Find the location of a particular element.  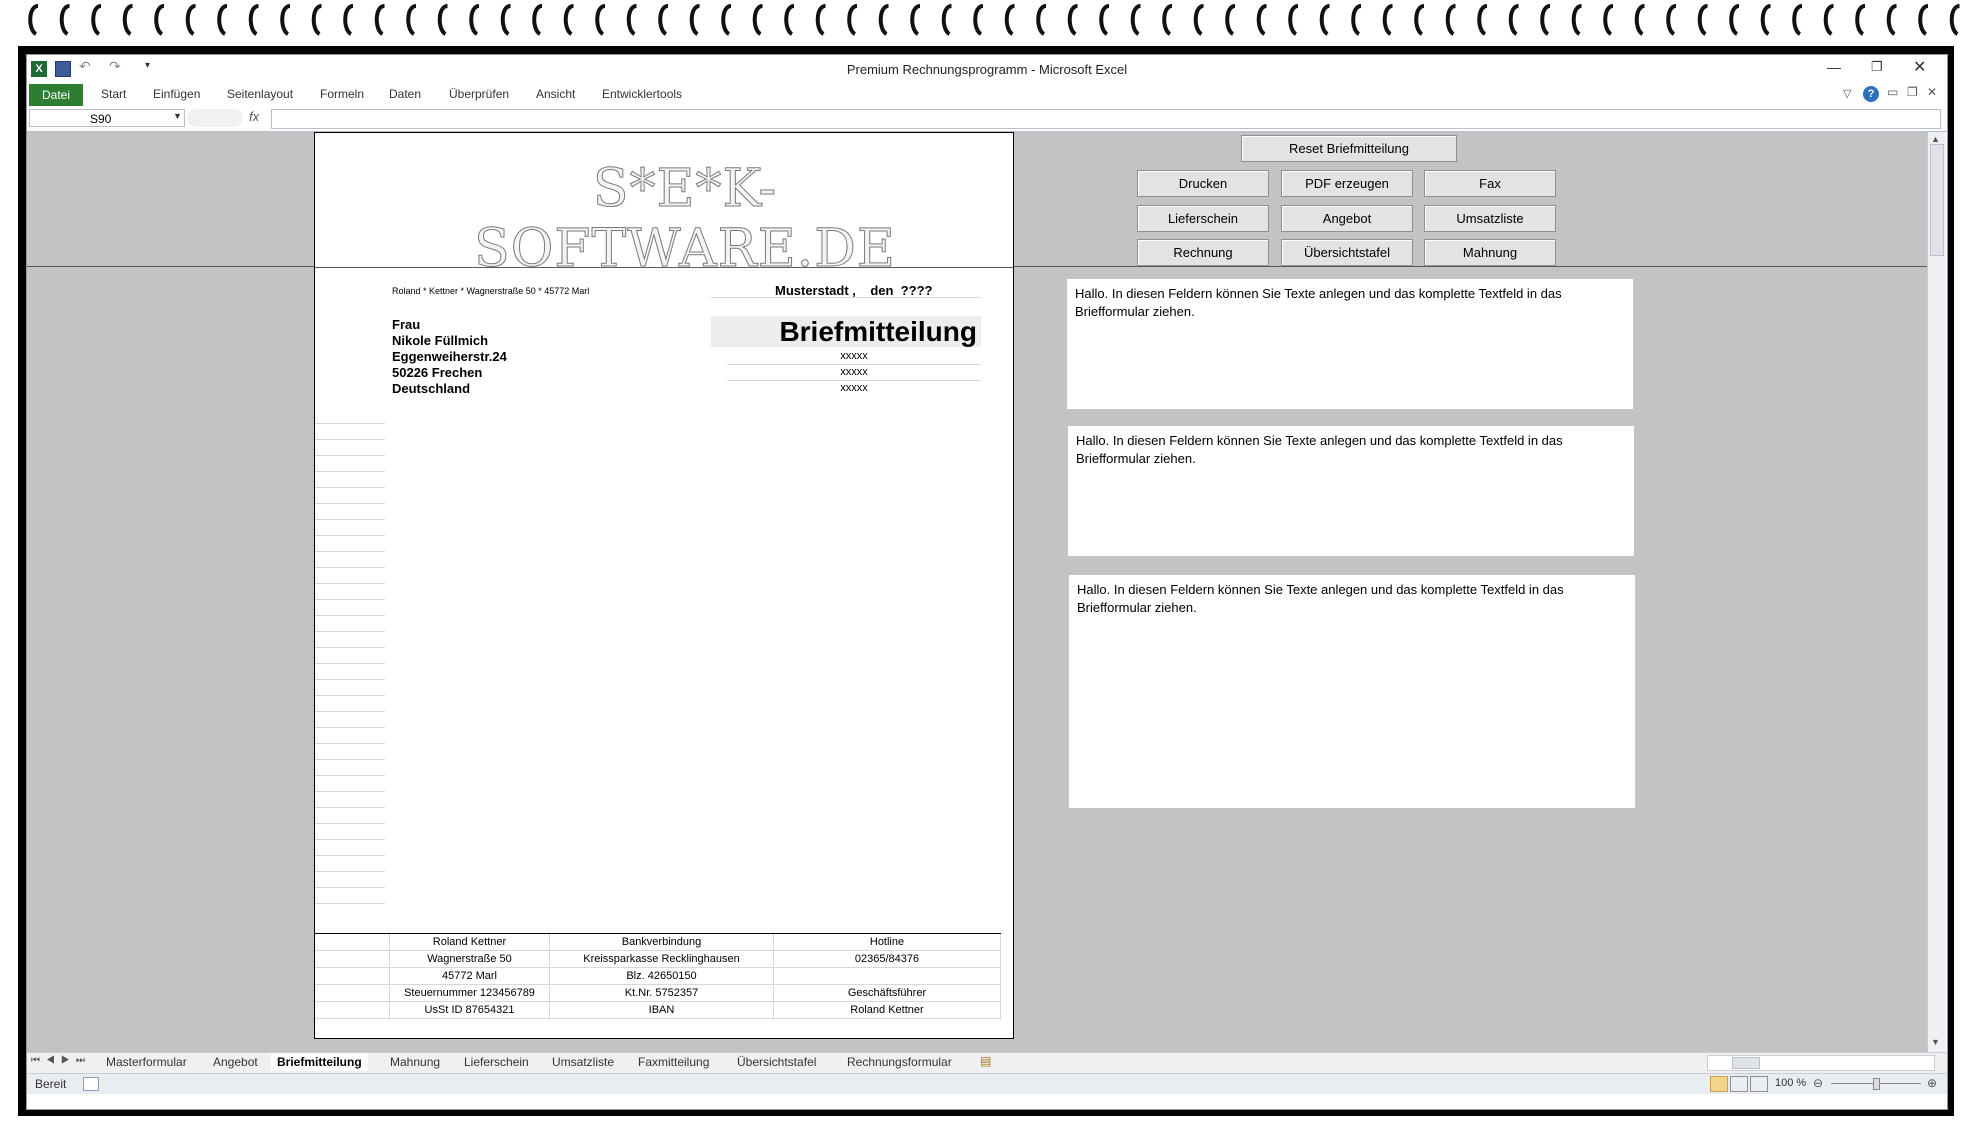

minimize-icon: — is located at coordinates (1834, 67).